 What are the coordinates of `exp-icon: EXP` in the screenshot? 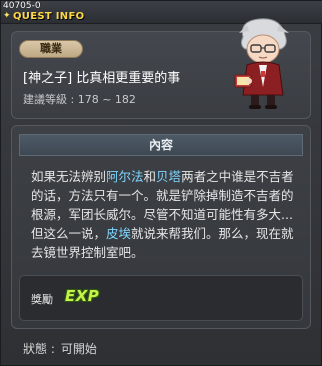 It's located at (82, 296).